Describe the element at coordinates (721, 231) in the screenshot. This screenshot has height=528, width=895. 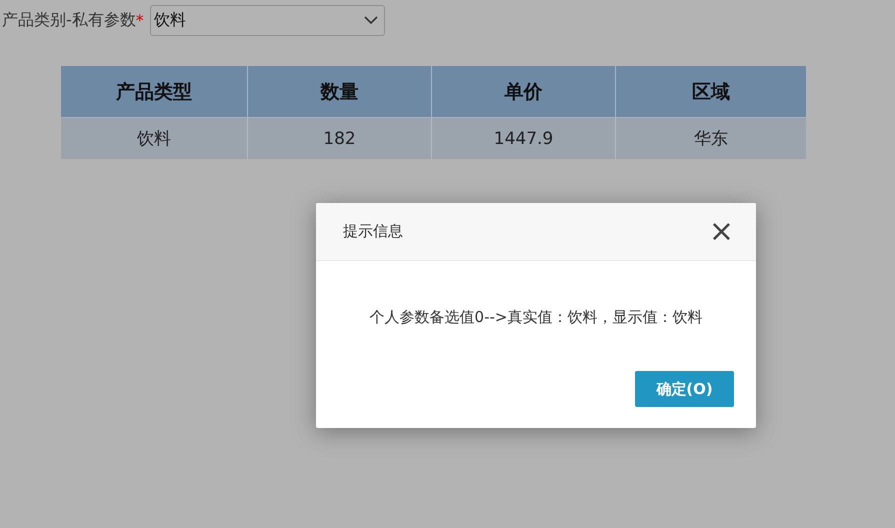
I see `close-button: ×` at that location.